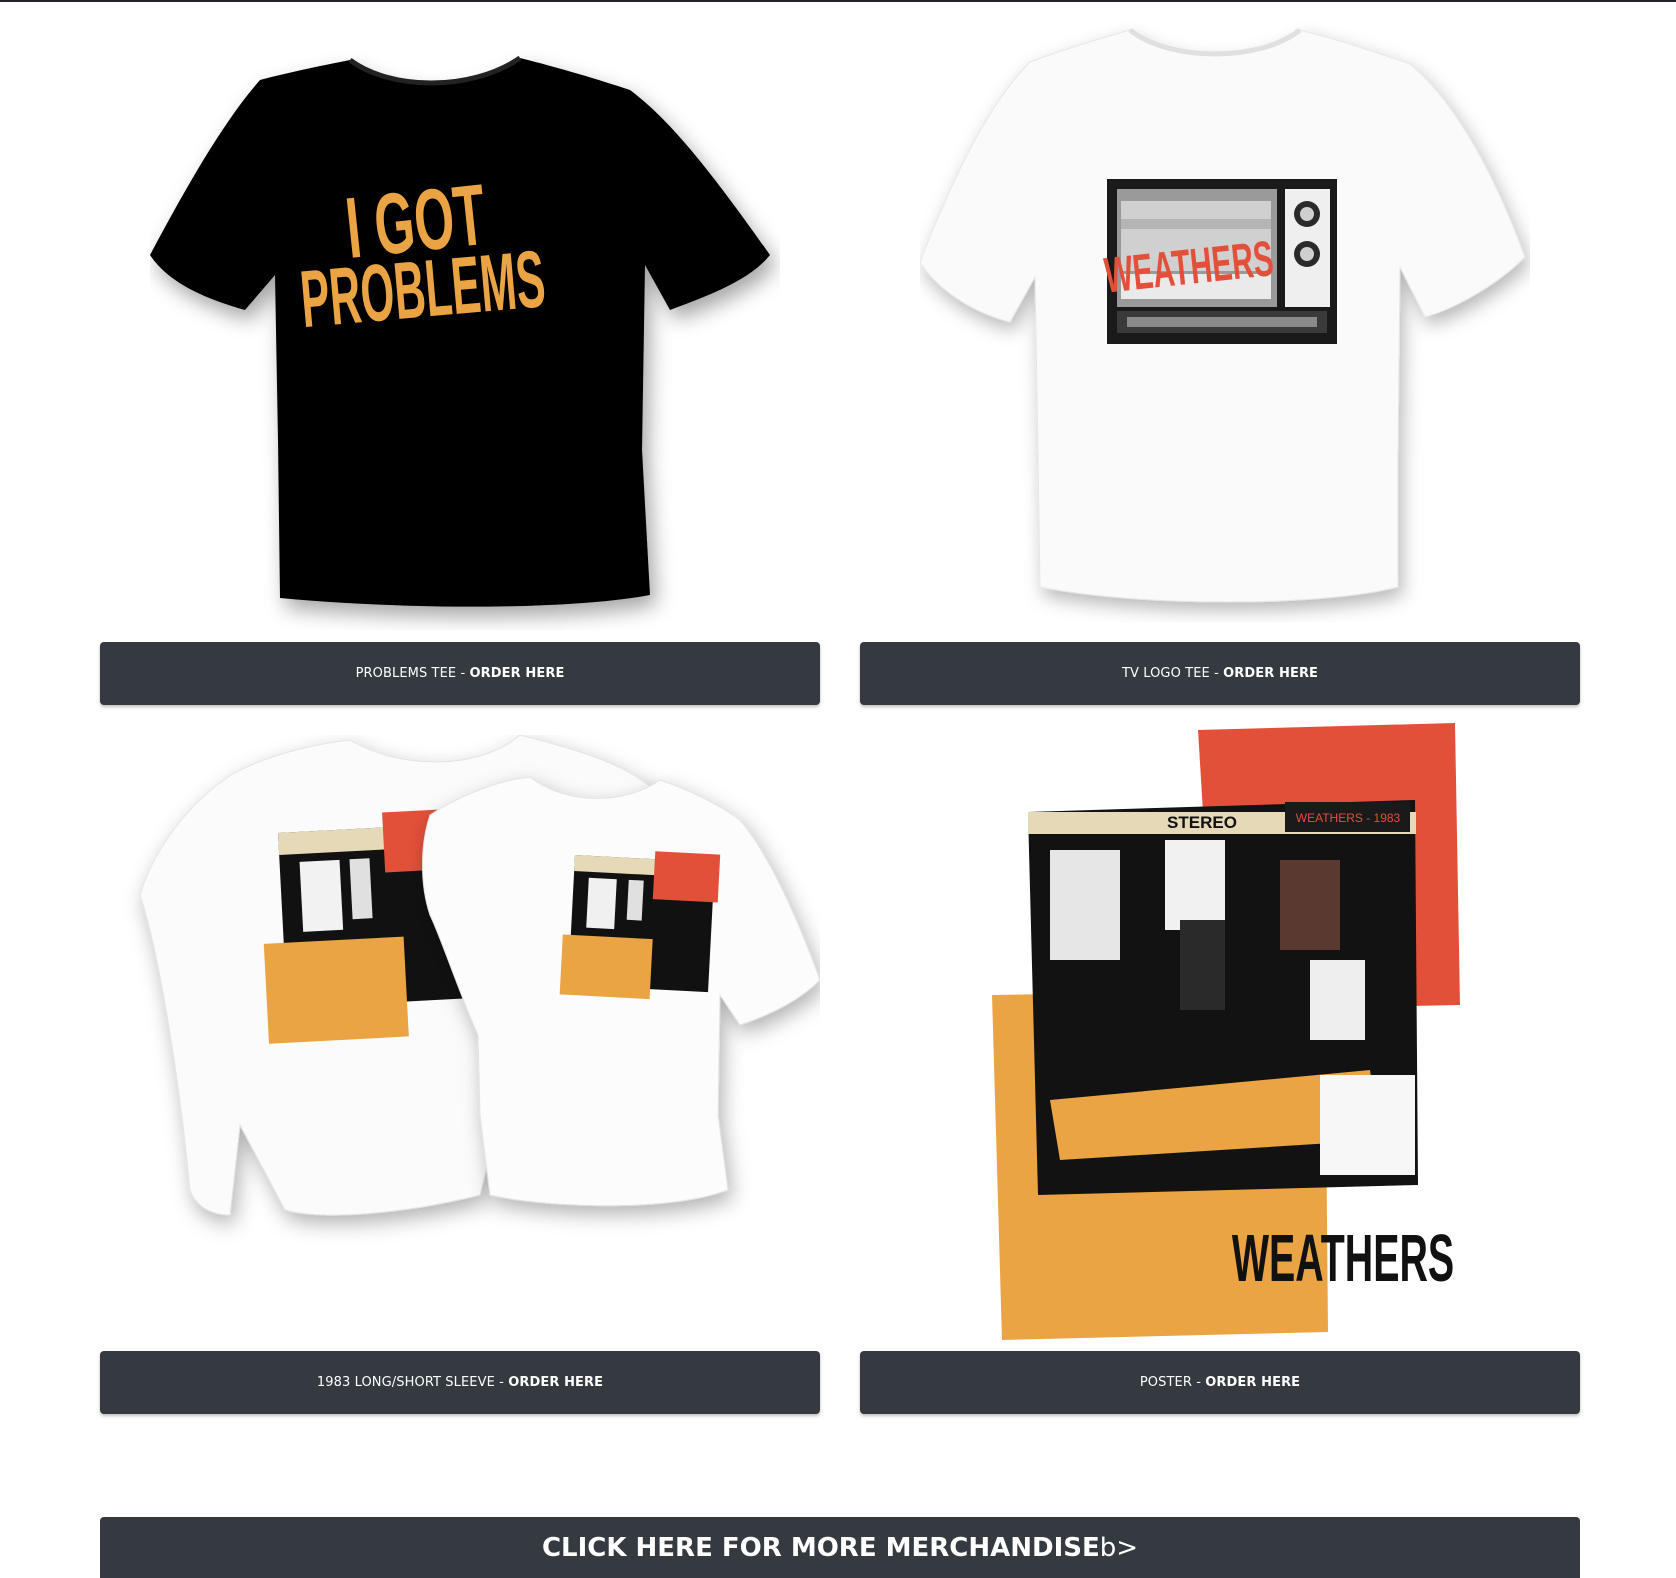  I want to click on tv-logo-tee-image: WEATHERS, so click(1224, 322).